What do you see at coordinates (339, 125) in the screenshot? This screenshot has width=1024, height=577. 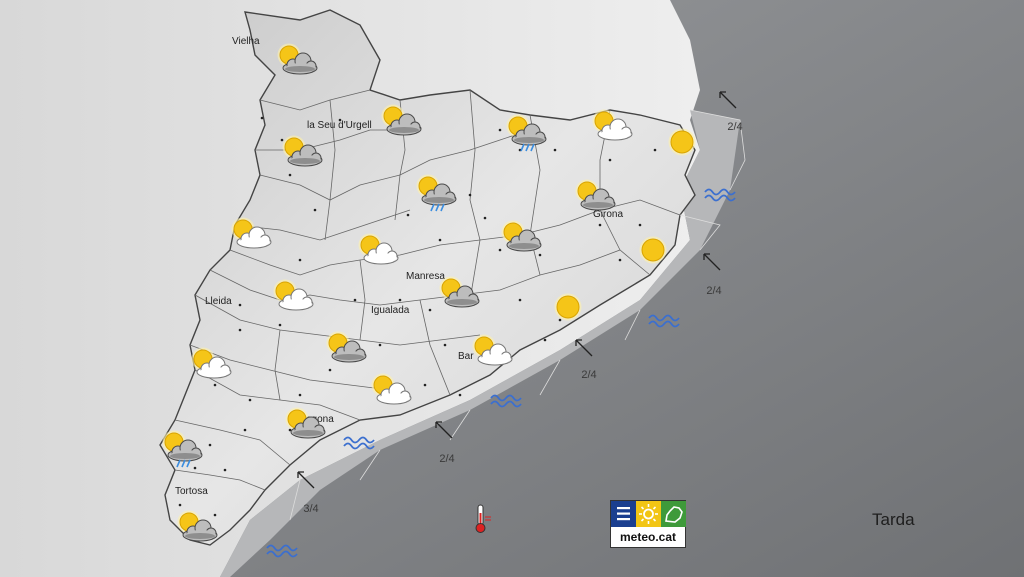 I see `city-label: la Seu d'Urgell` at bounding box center [339, 125].